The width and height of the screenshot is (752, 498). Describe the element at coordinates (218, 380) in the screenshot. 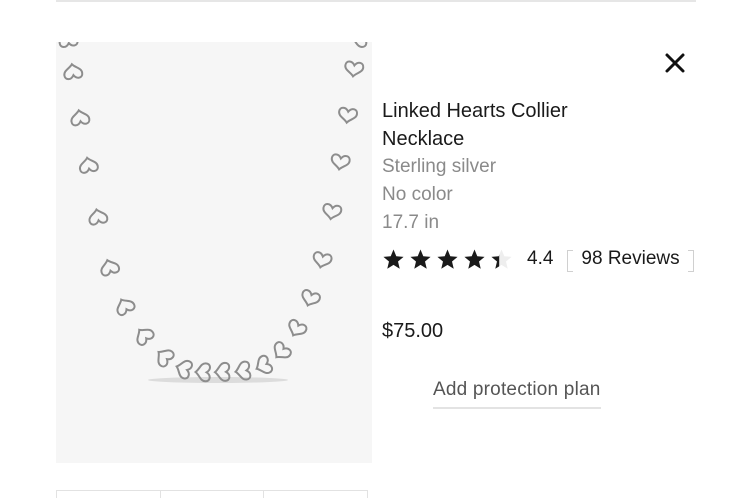

I see `necklace-shadow` at that location.